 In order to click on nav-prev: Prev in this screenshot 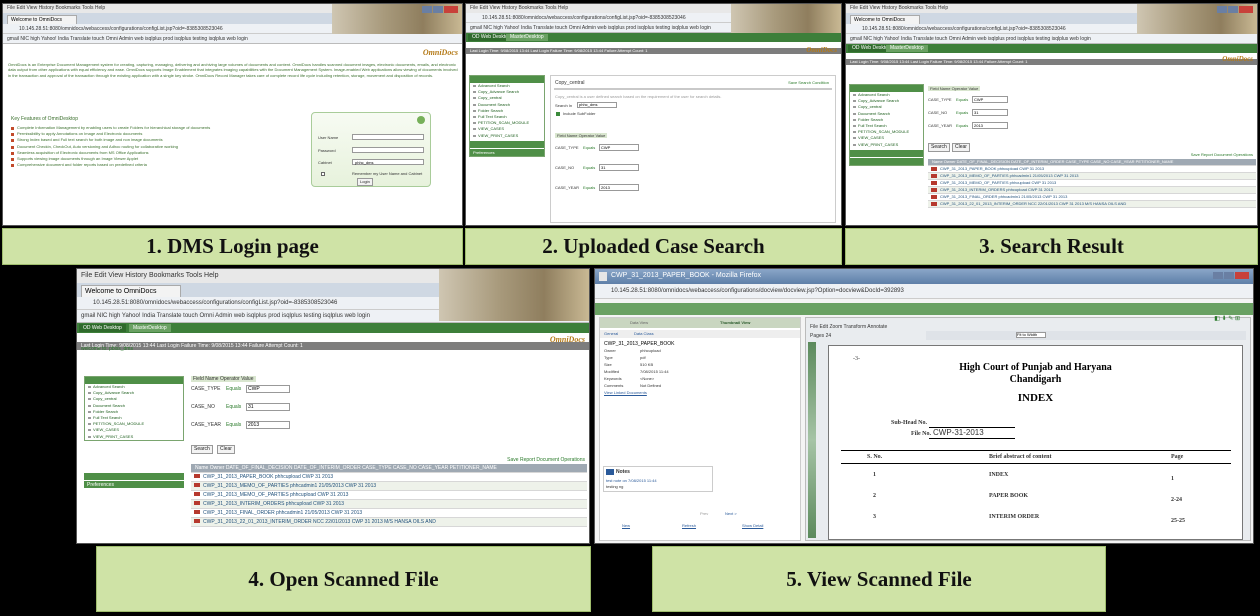, I will do `click(704, 513)`.